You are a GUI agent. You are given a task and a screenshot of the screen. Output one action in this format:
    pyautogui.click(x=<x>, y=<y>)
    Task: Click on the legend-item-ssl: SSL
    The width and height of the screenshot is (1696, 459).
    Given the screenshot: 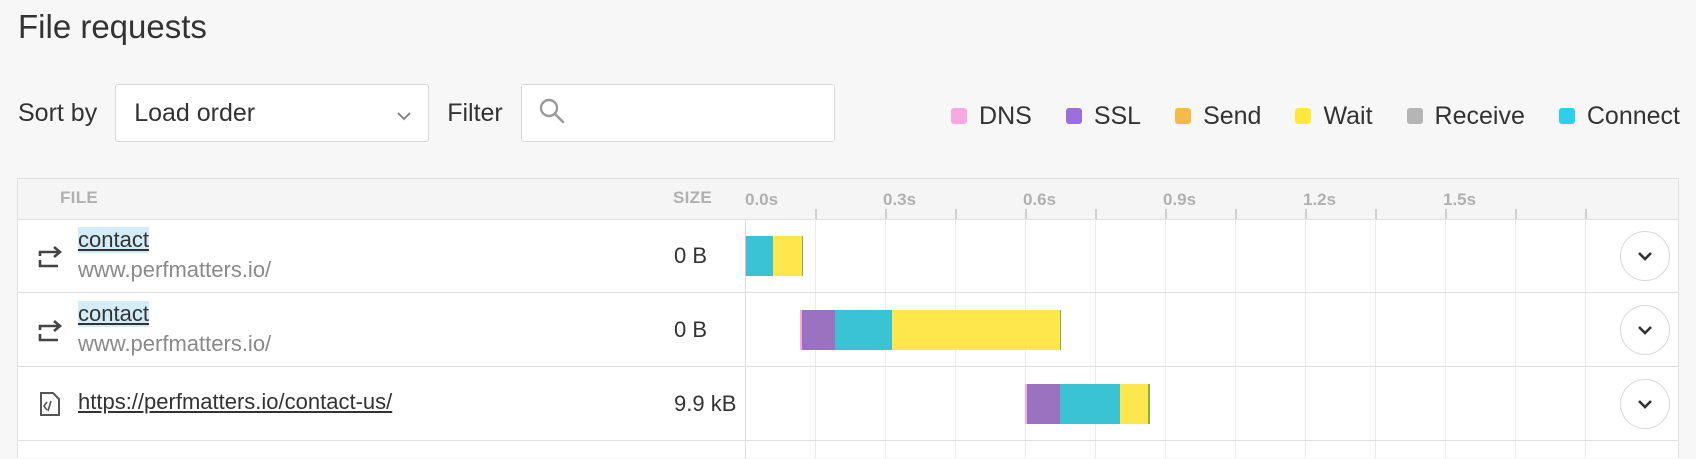 What is the action you would take?
    pyautogui.click(x=1103, y=116)
    